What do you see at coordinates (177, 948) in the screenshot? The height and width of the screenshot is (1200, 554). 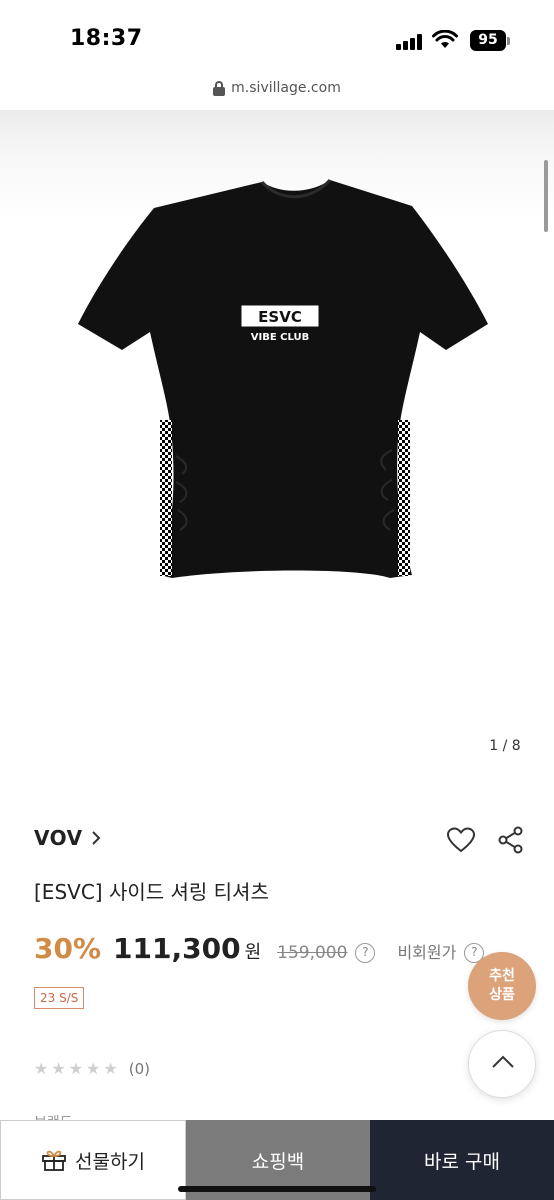 I see `sale-price: 111,300` at bounding box center [177, 948].